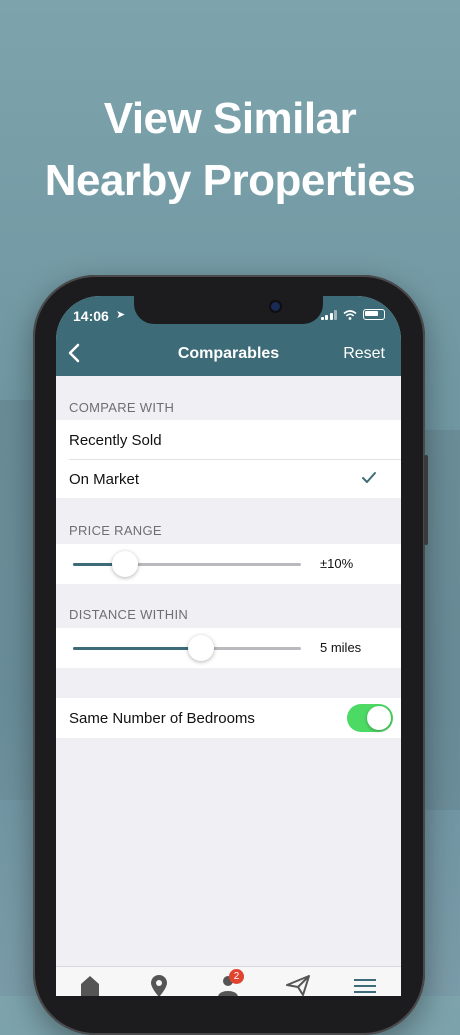  Describe the element at coordinates (228, 354) in the screenshot. I see `nav-bar: Comparables Reset` at that location.